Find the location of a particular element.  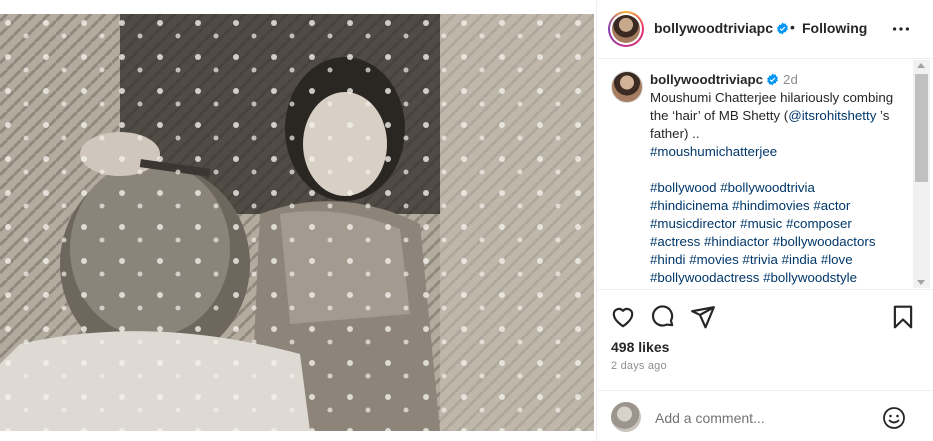

hashtag: #music is located at coordinates (761, 223).